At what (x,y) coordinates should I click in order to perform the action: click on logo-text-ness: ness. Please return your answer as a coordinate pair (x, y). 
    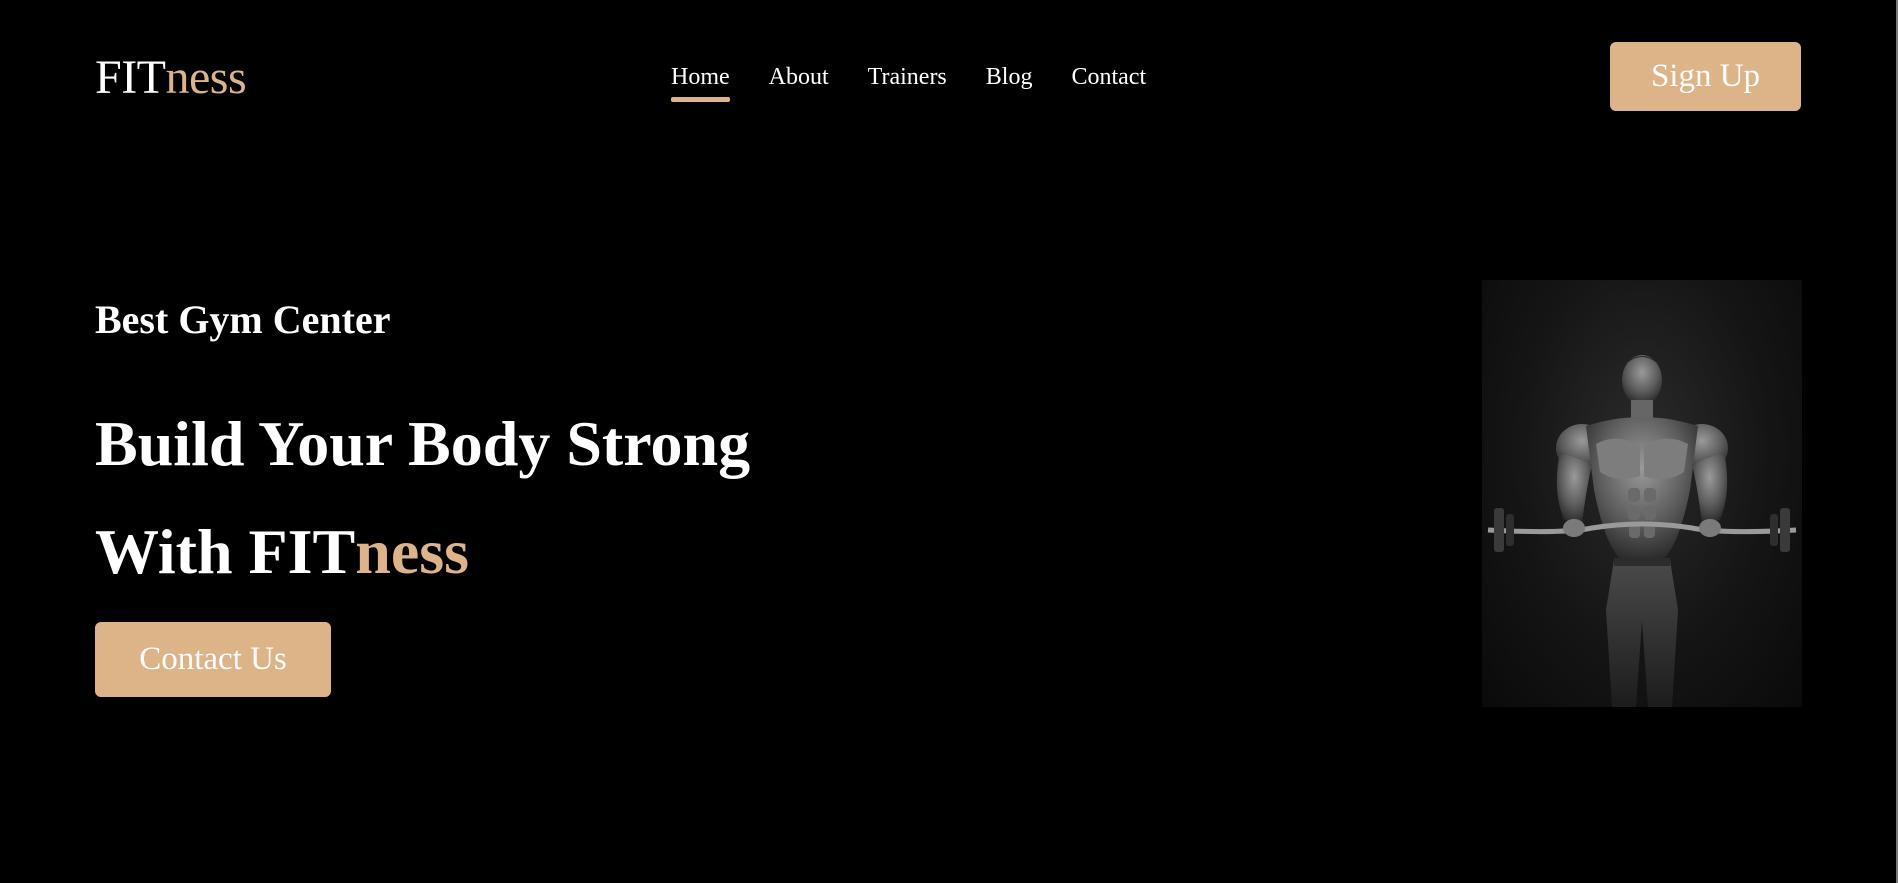
    Looking at the image, I should click on (206, 77).